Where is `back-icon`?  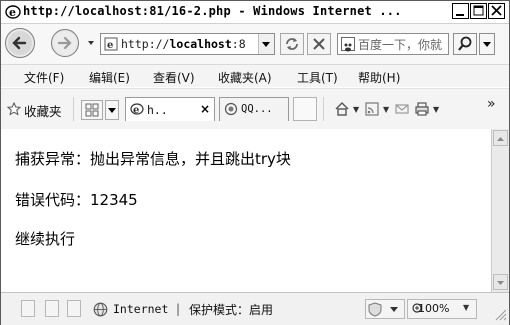 back-icon is located at coordinates (20, 43).